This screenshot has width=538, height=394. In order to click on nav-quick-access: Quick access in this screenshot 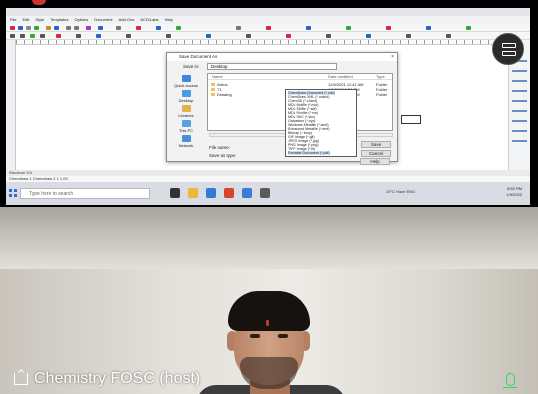, I will do `click(186, 81)`.